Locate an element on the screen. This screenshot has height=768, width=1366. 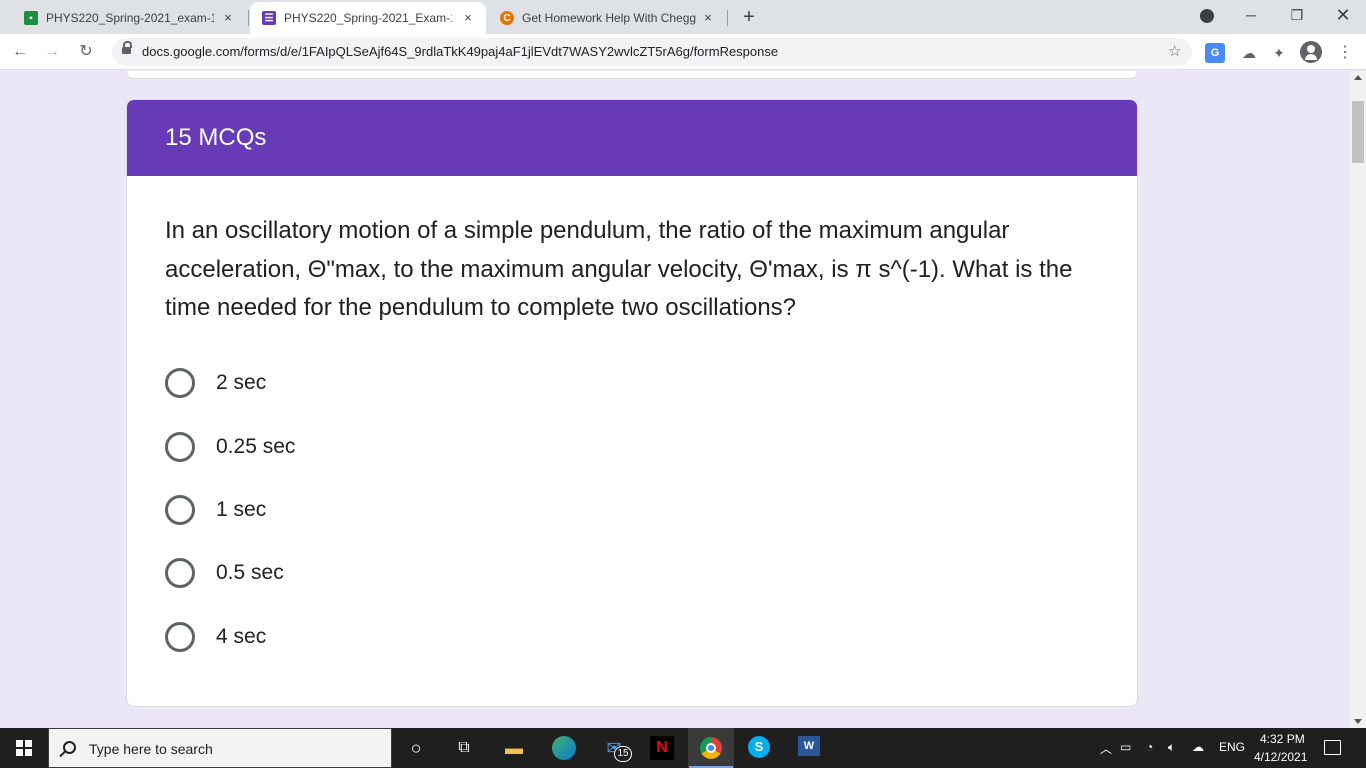
option-label: 0.25 sec is located at coordinates (256, 446).